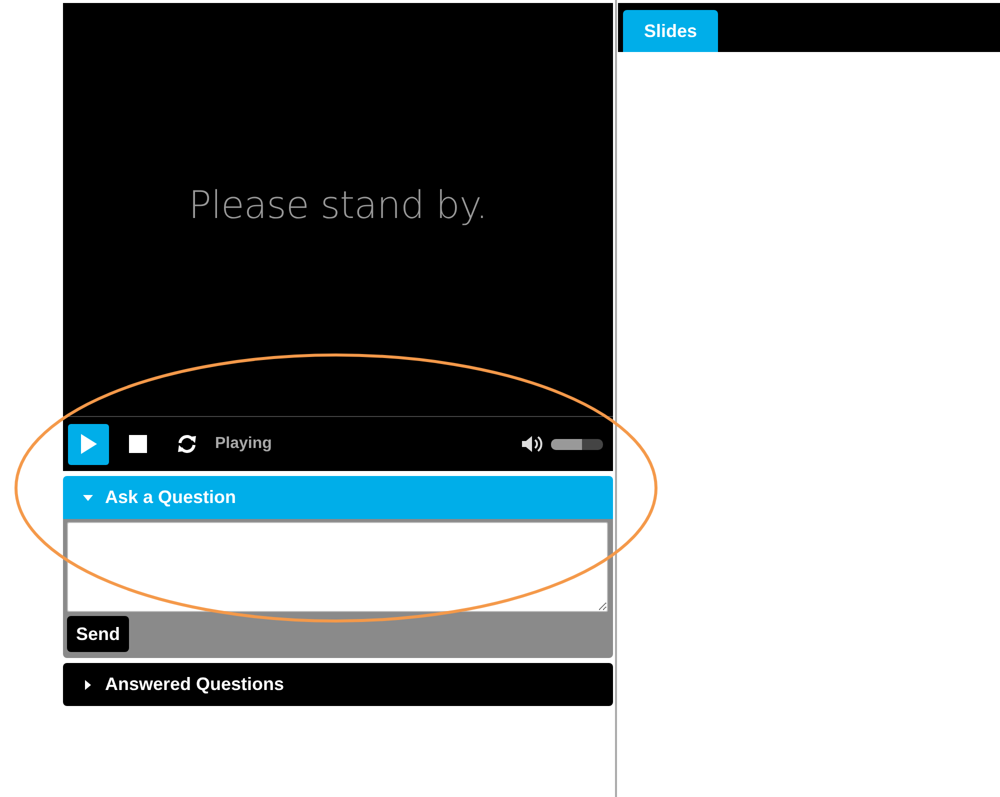  What do you see at coordinates (137, 444) in the screenshot?
I see `stop-icon` at bounding box center [137, 444].